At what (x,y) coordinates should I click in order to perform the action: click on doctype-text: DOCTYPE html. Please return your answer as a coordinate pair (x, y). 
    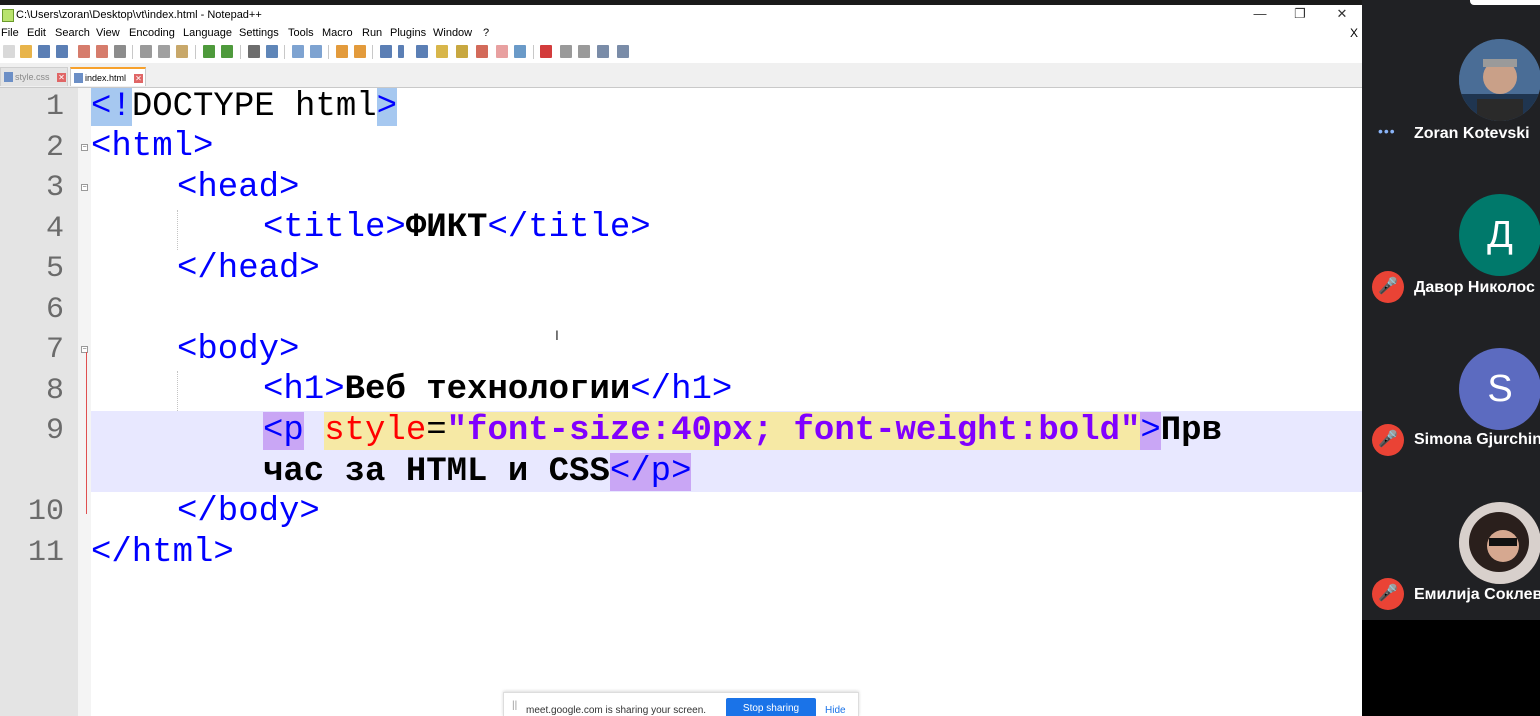
    Looking at the image, I should click on (254, 107).